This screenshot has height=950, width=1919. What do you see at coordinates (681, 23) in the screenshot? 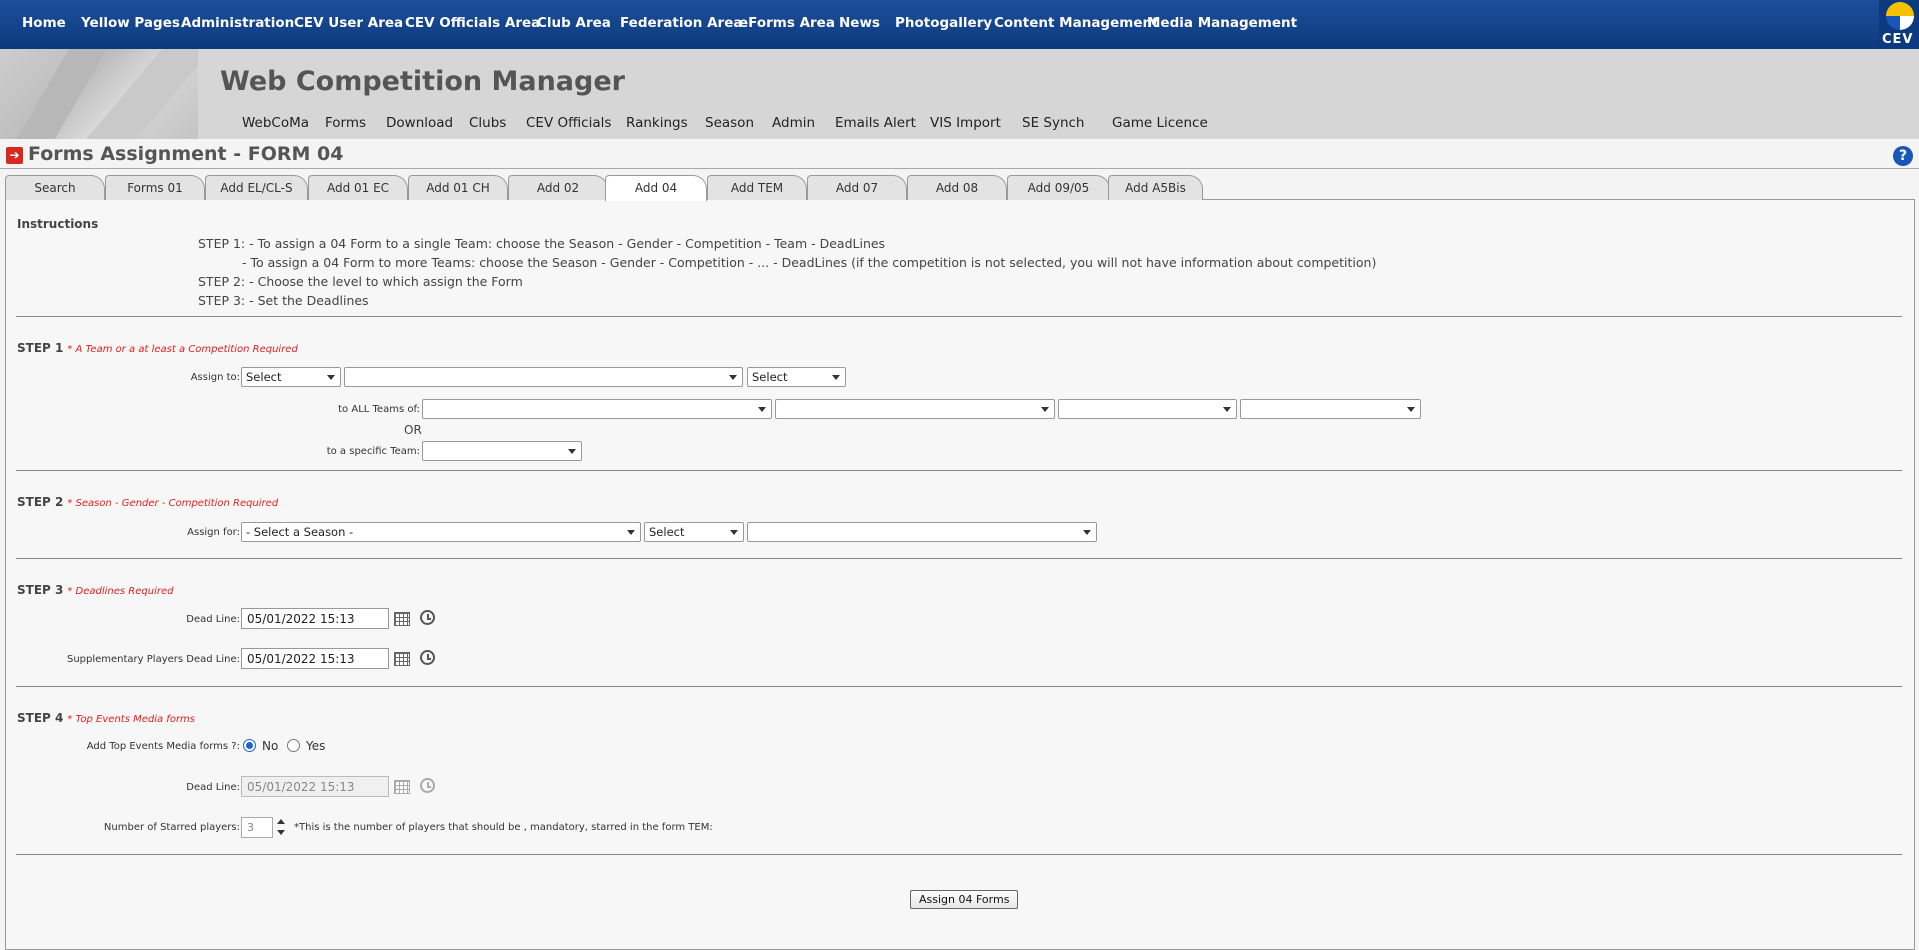
I see `topnav-federation-area: Federation Area` at bounding box center [681, 23].